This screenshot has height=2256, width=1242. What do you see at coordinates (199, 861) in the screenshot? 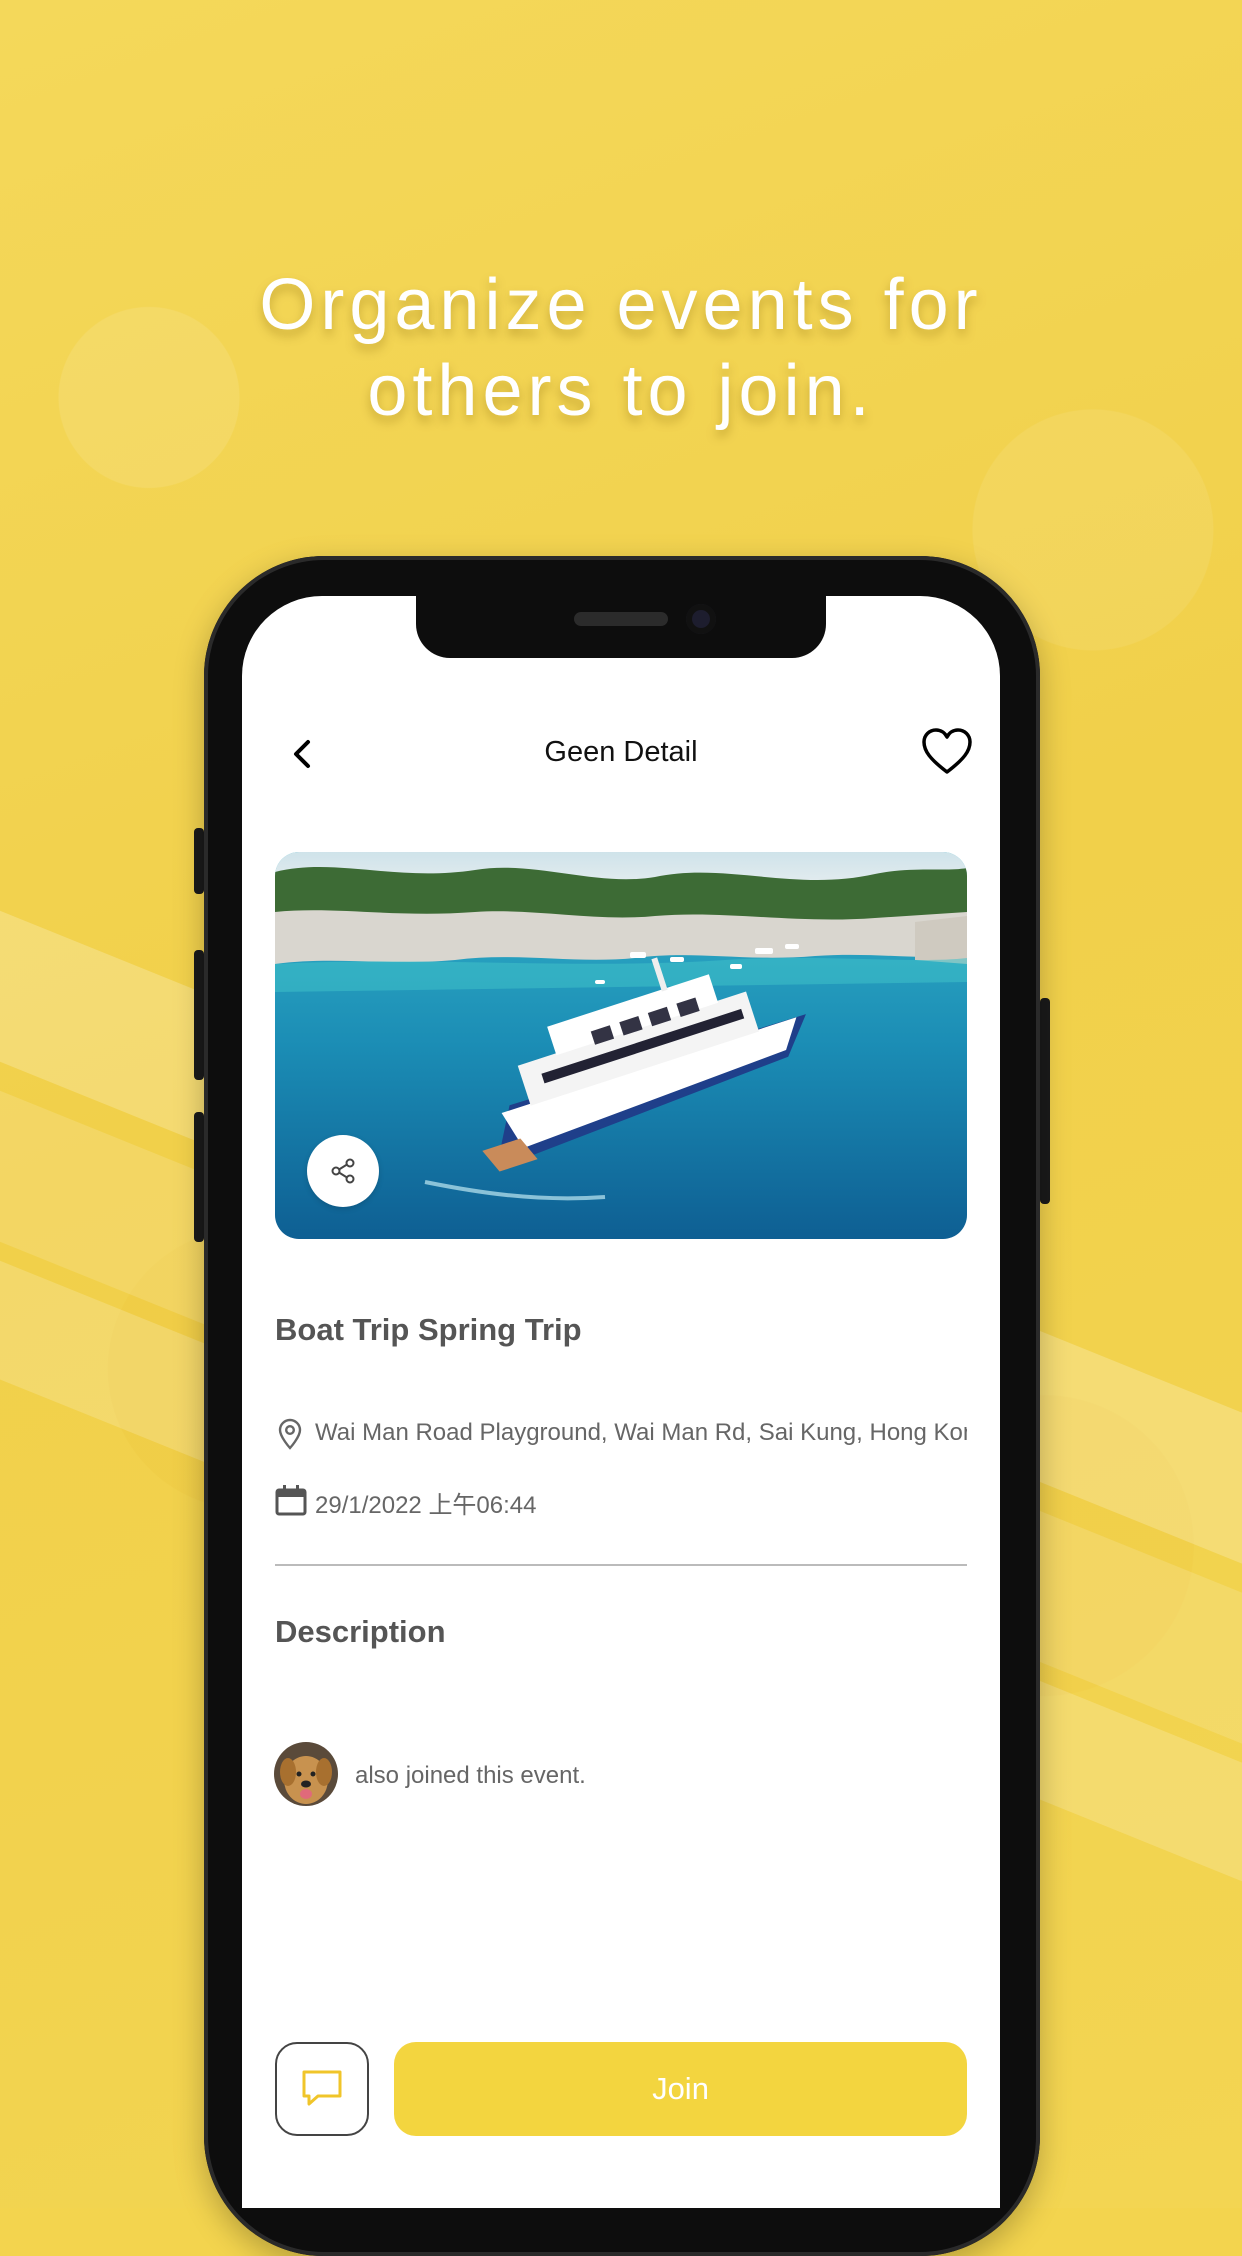
I see `phone-mute-switch` at bounding box center [199, 861].